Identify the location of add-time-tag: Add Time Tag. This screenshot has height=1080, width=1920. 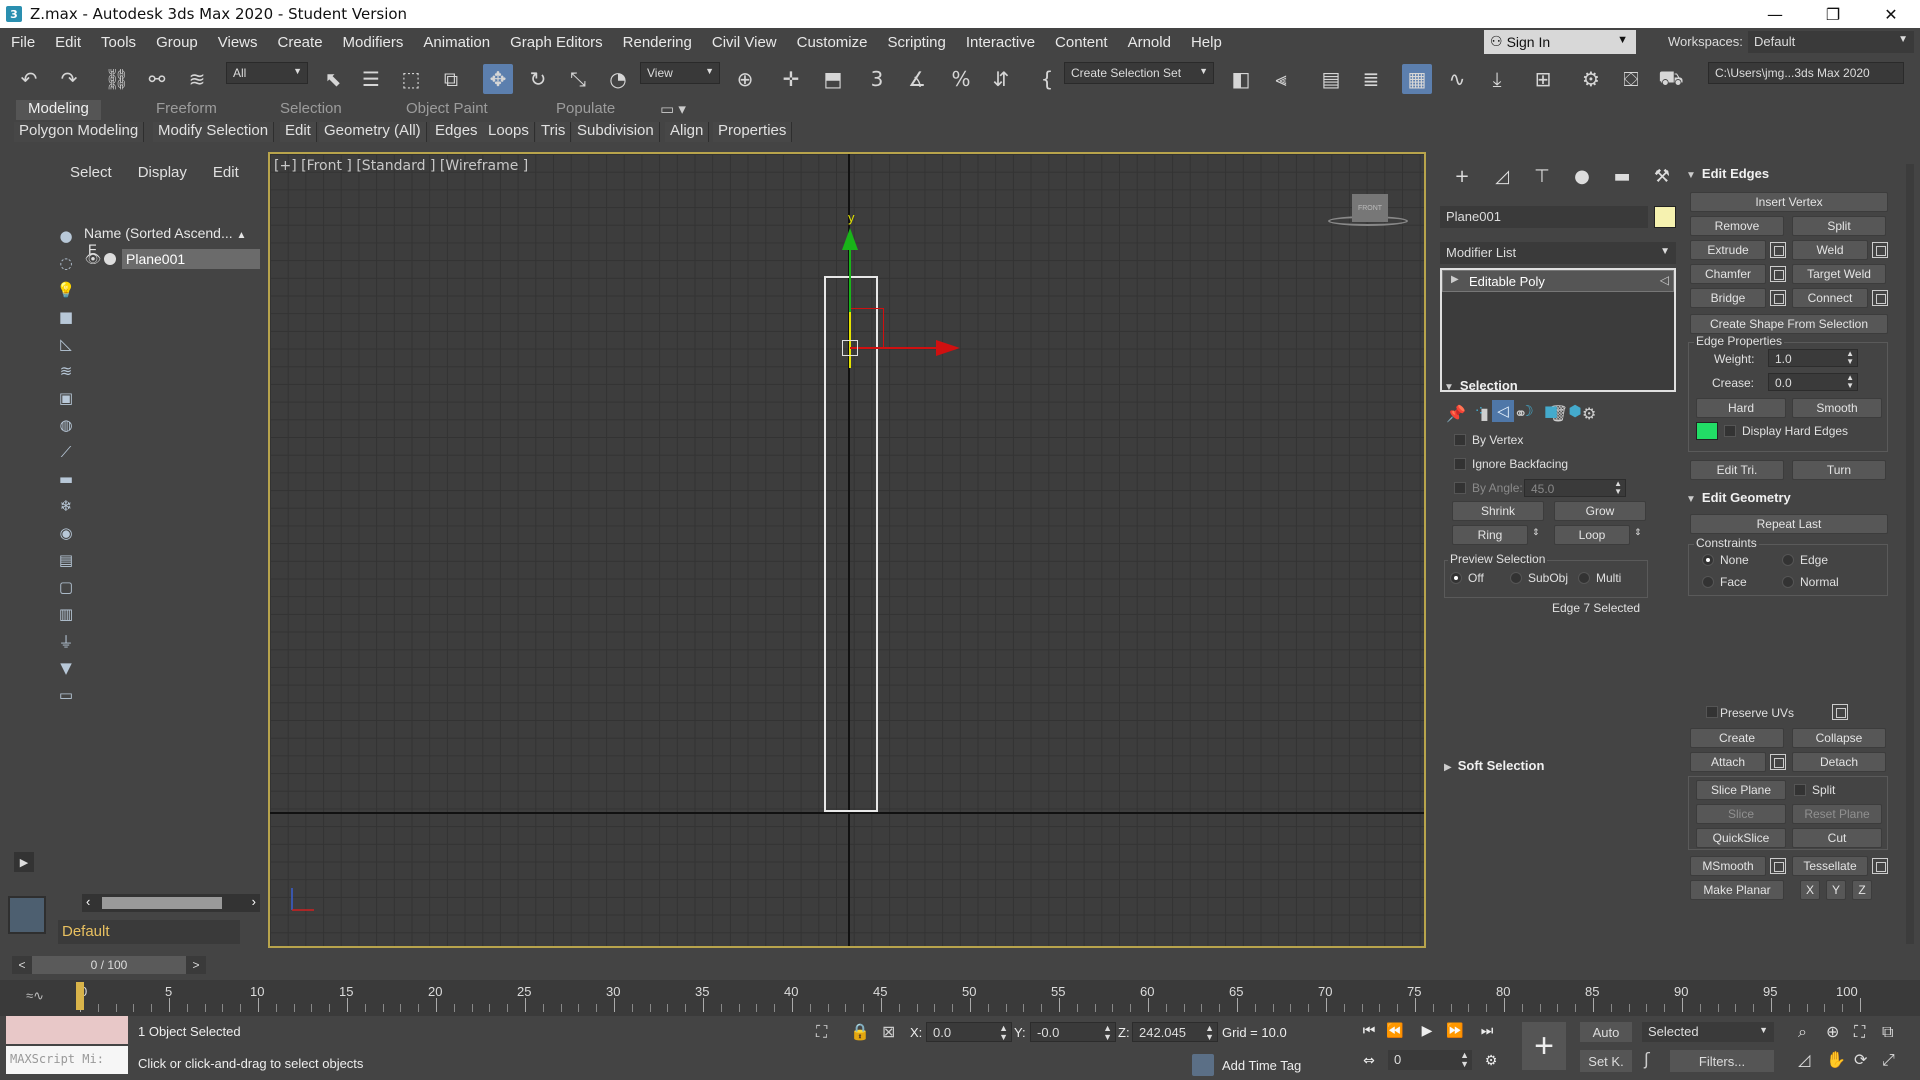
(1246, 1065).